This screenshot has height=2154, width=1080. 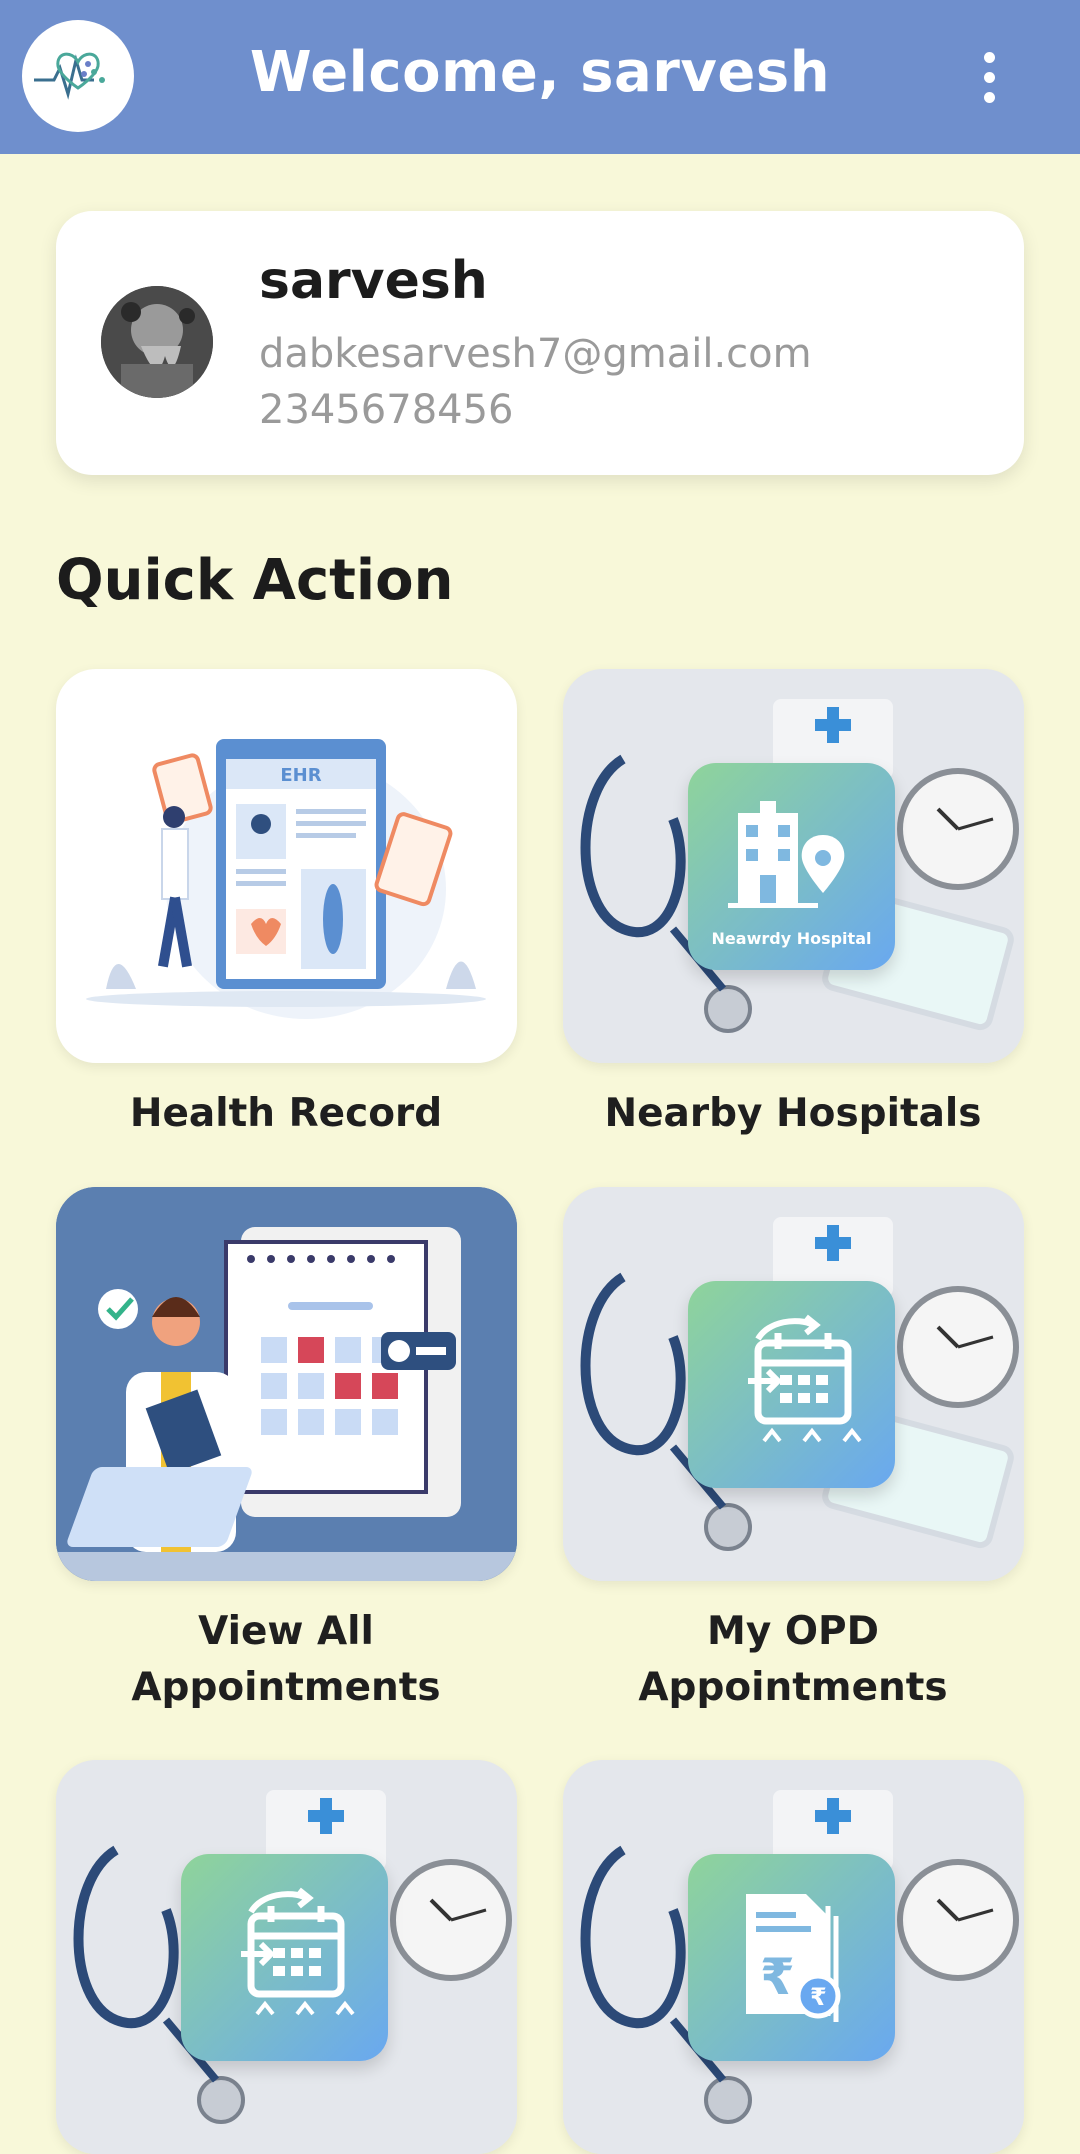 I want to click on view-all-appointments-tile, so click(x=286, y=1384).